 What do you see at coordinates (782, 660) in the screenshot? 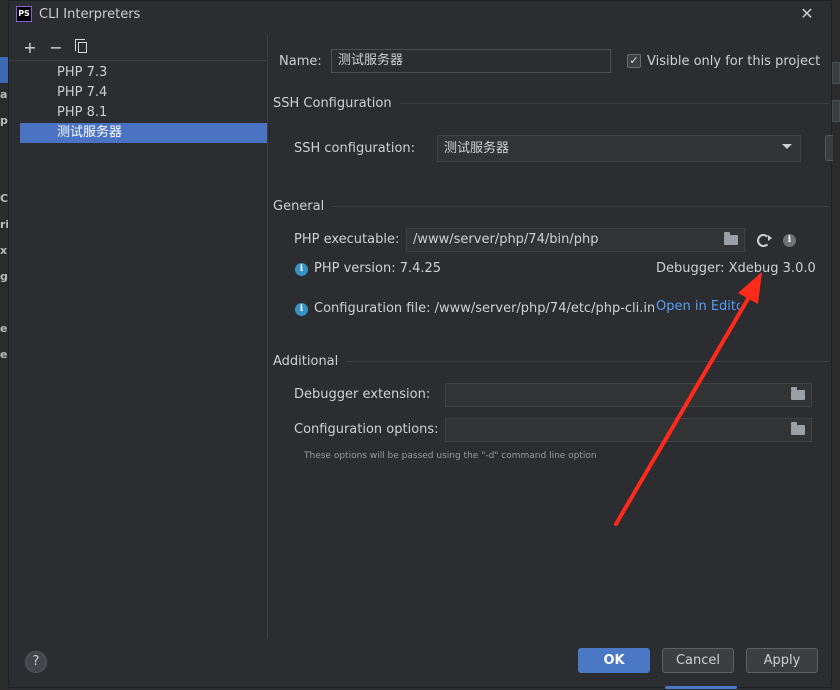
I see `apply-button: Apply` at bounding box center [782, 660].